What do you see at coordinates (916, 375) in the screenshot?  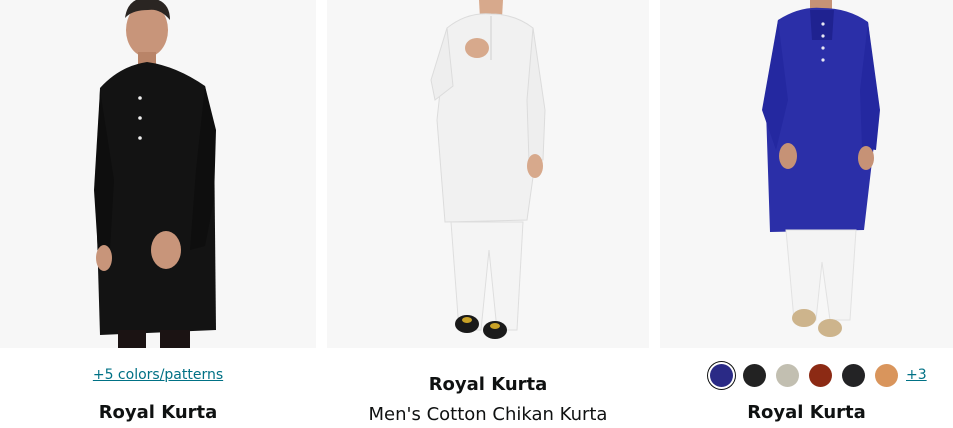 I see `more-swatches-link: +3` at bounding box center [916, 375].